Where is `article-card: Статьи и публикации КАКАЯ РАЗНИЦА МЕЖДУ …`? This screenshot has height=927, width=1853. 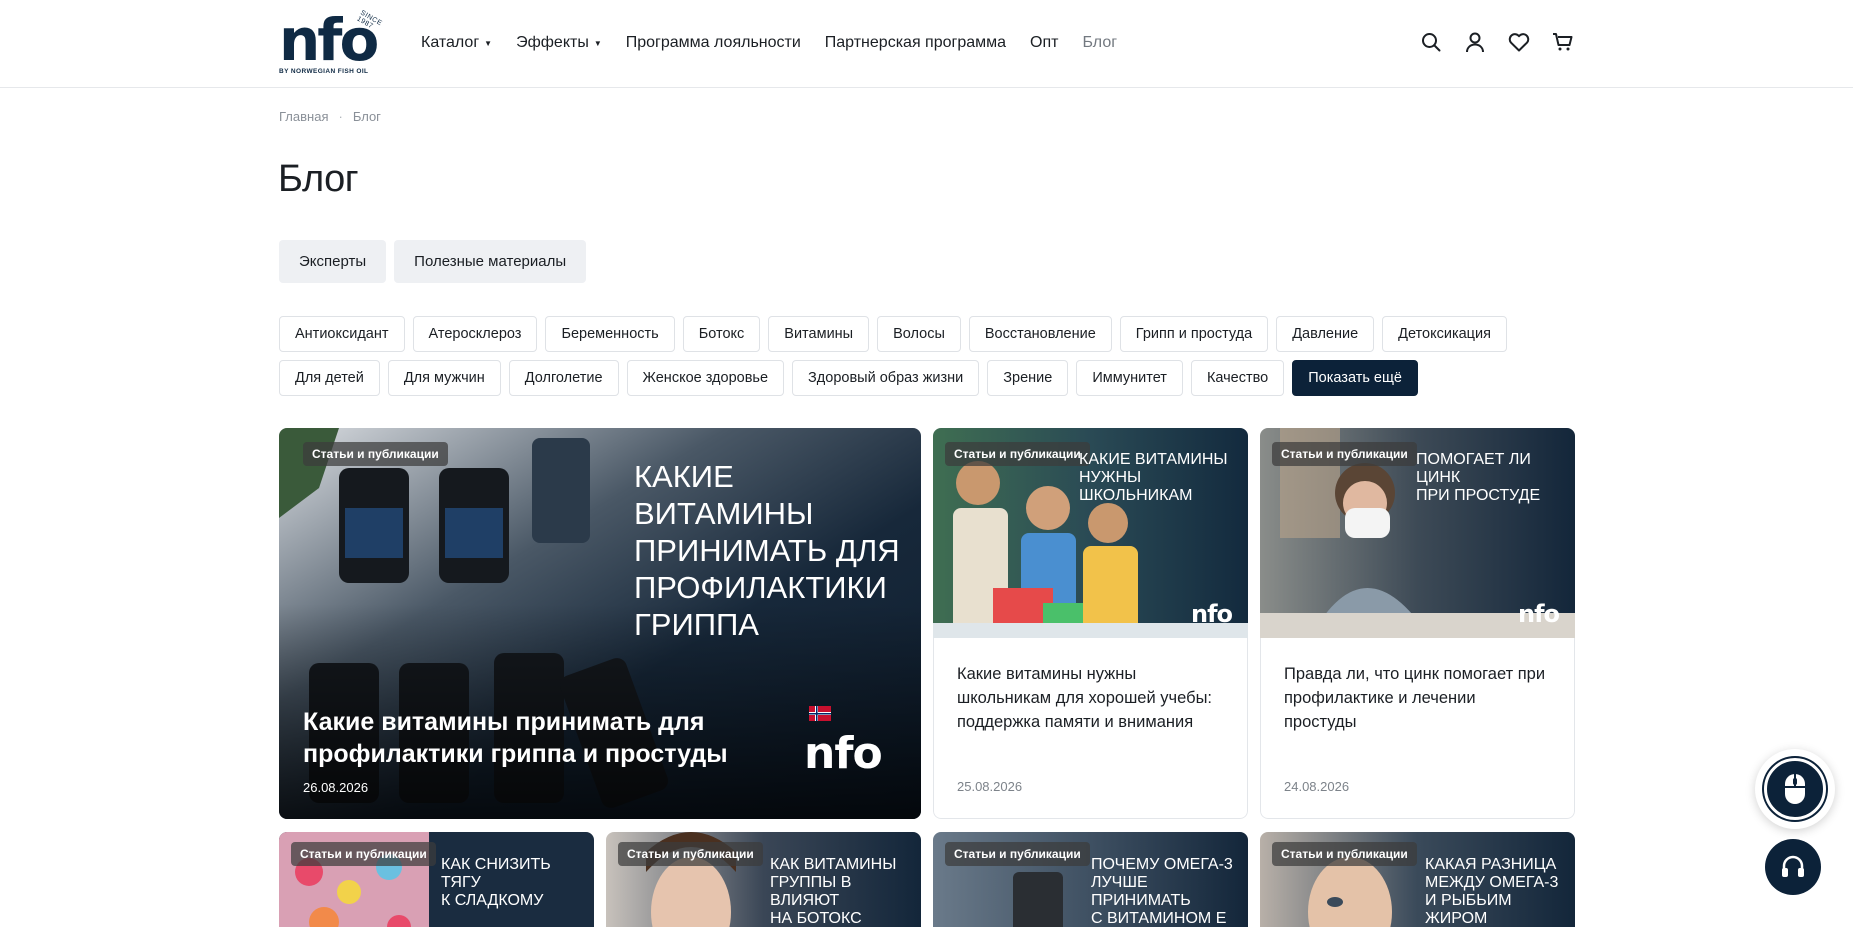
article-card: Статьи и публикации КАКАЯ РАЗНИЦА МЕЖДУ … is located at coordinates (1417, 879).